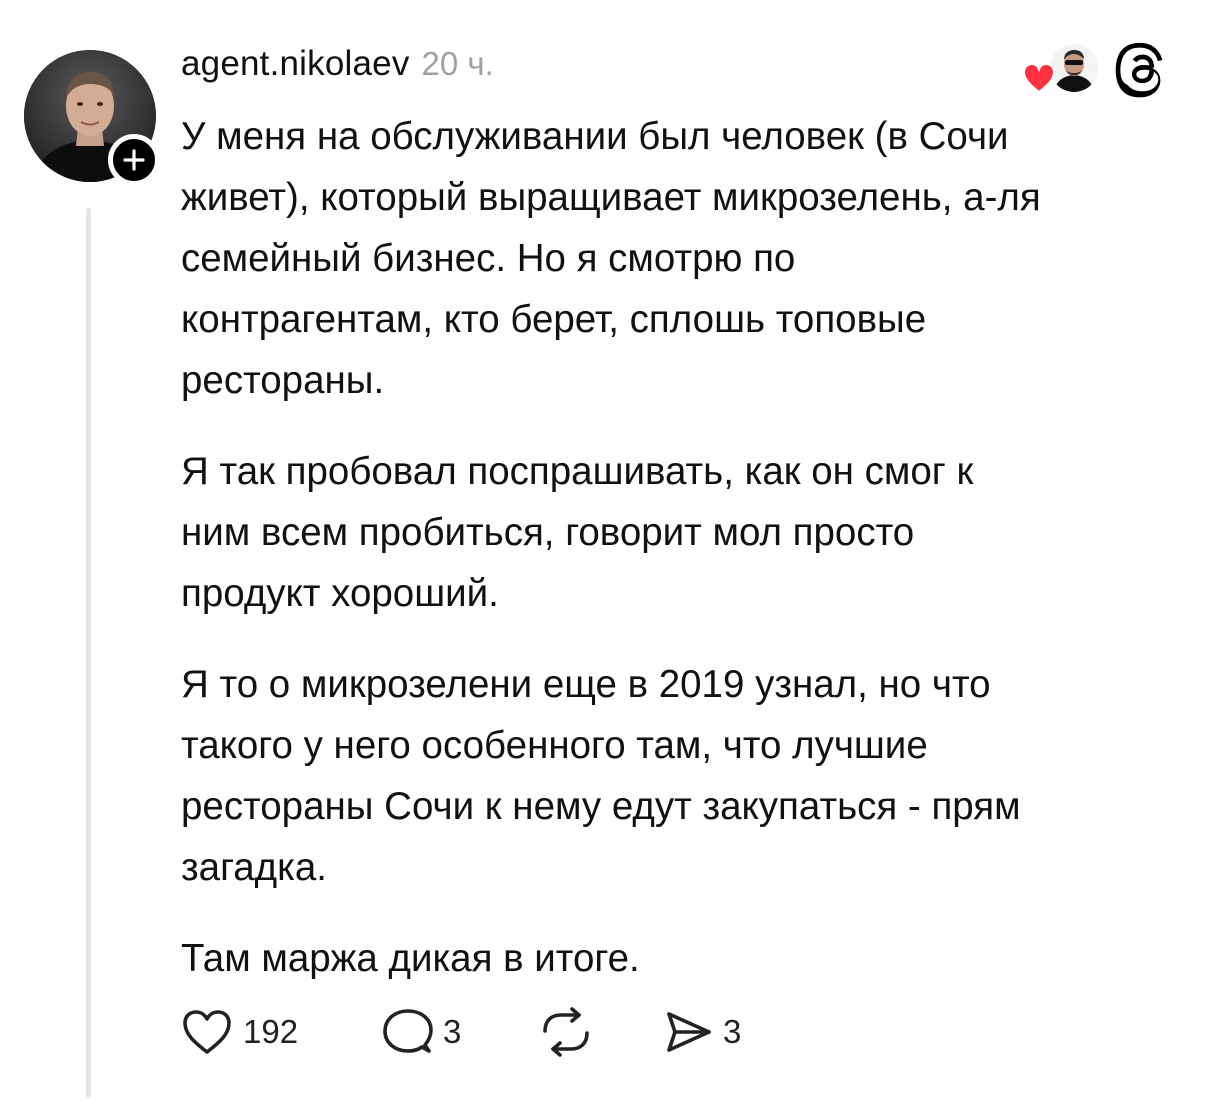 The width and height of the screenshot is (1205, 1103). Describe the element at coordinates (88, 653) in the screenshot. I see `thread-line` at that location.